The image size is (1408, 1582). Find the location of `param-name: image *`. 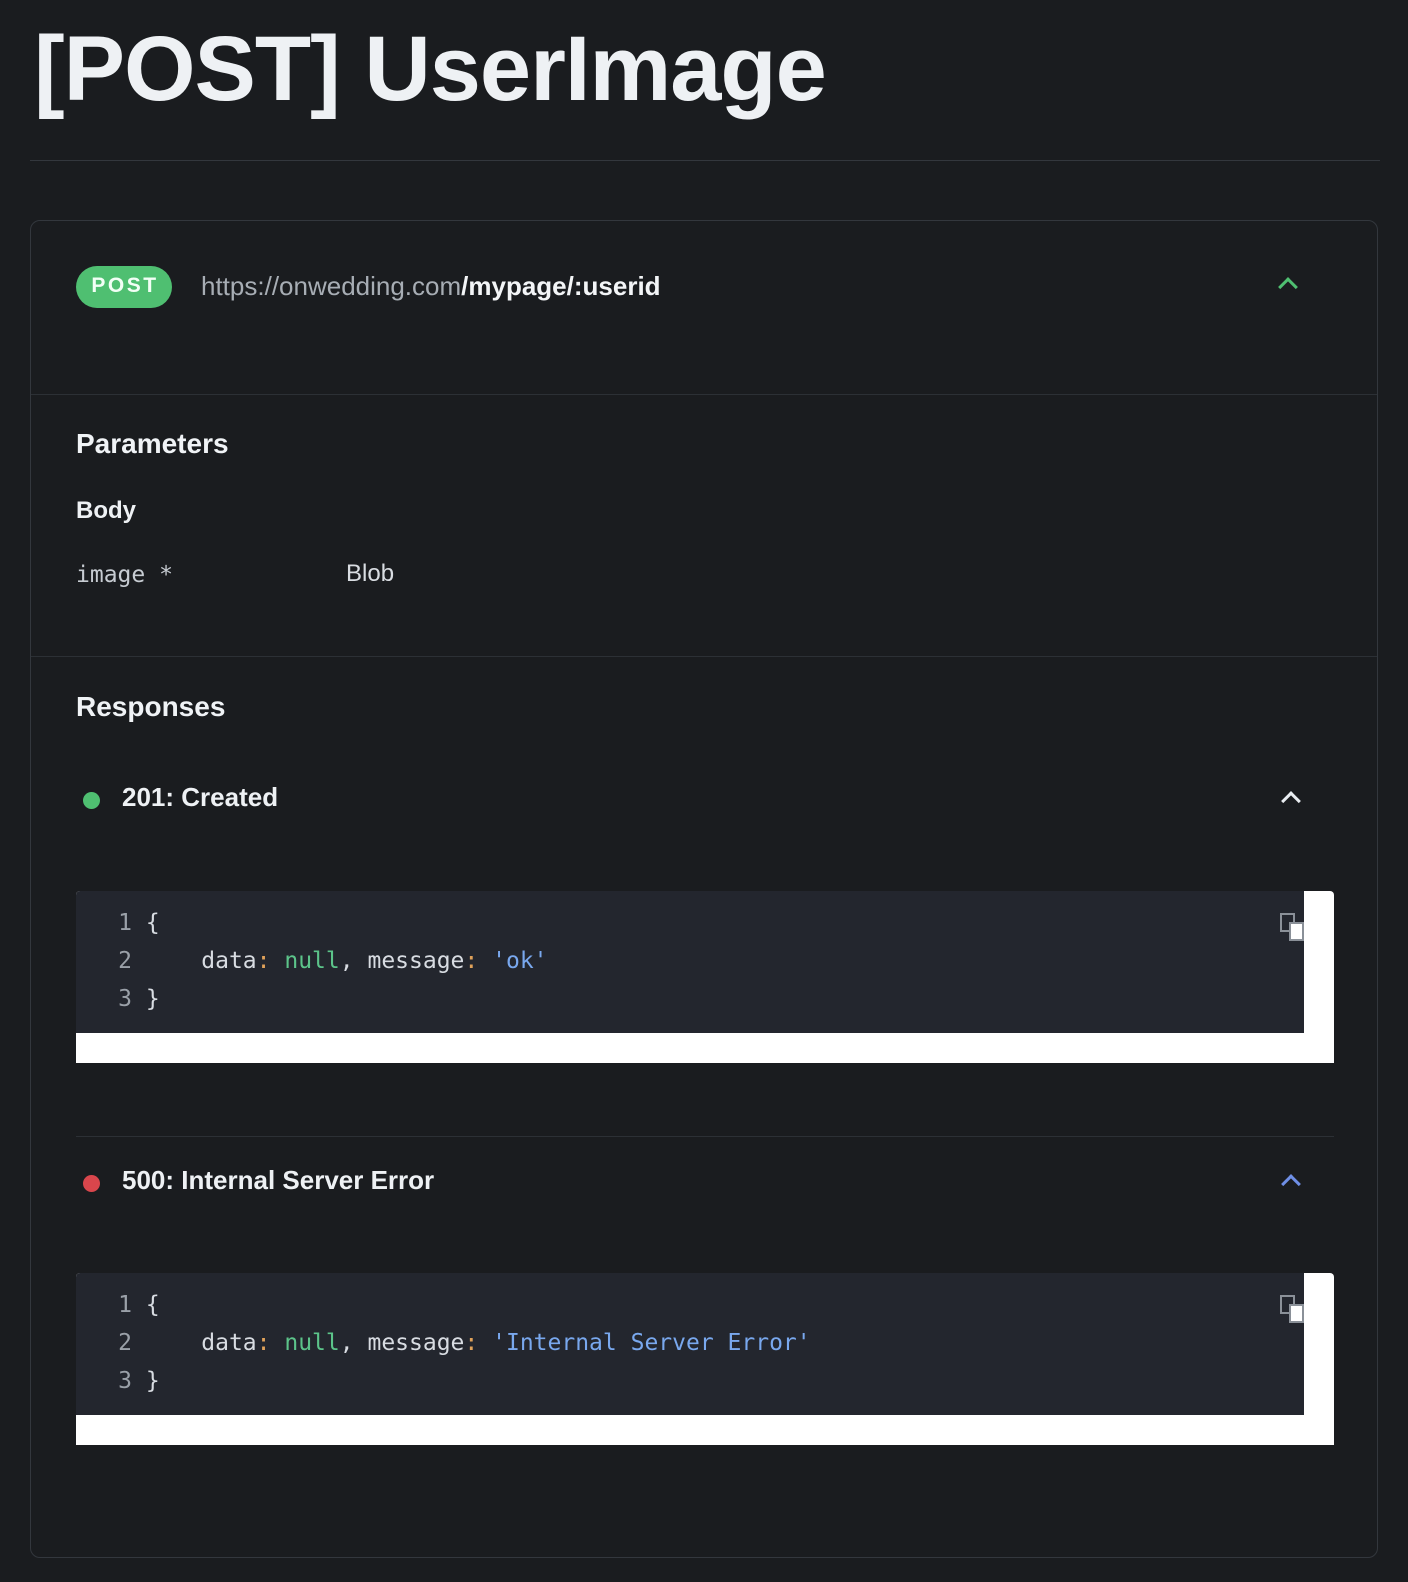

param-name: image * is located at coordinates (124, 575).